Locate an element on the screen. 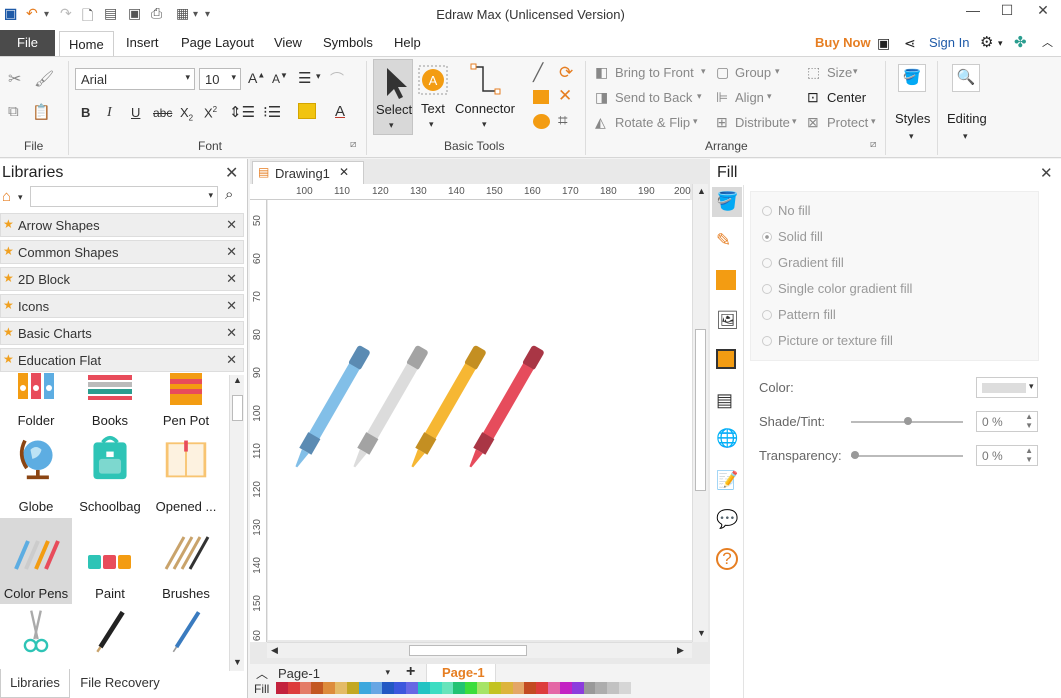 This screenshot has height=698, width=1061. note-icon: 📝 is located at coordinates (727, 481).